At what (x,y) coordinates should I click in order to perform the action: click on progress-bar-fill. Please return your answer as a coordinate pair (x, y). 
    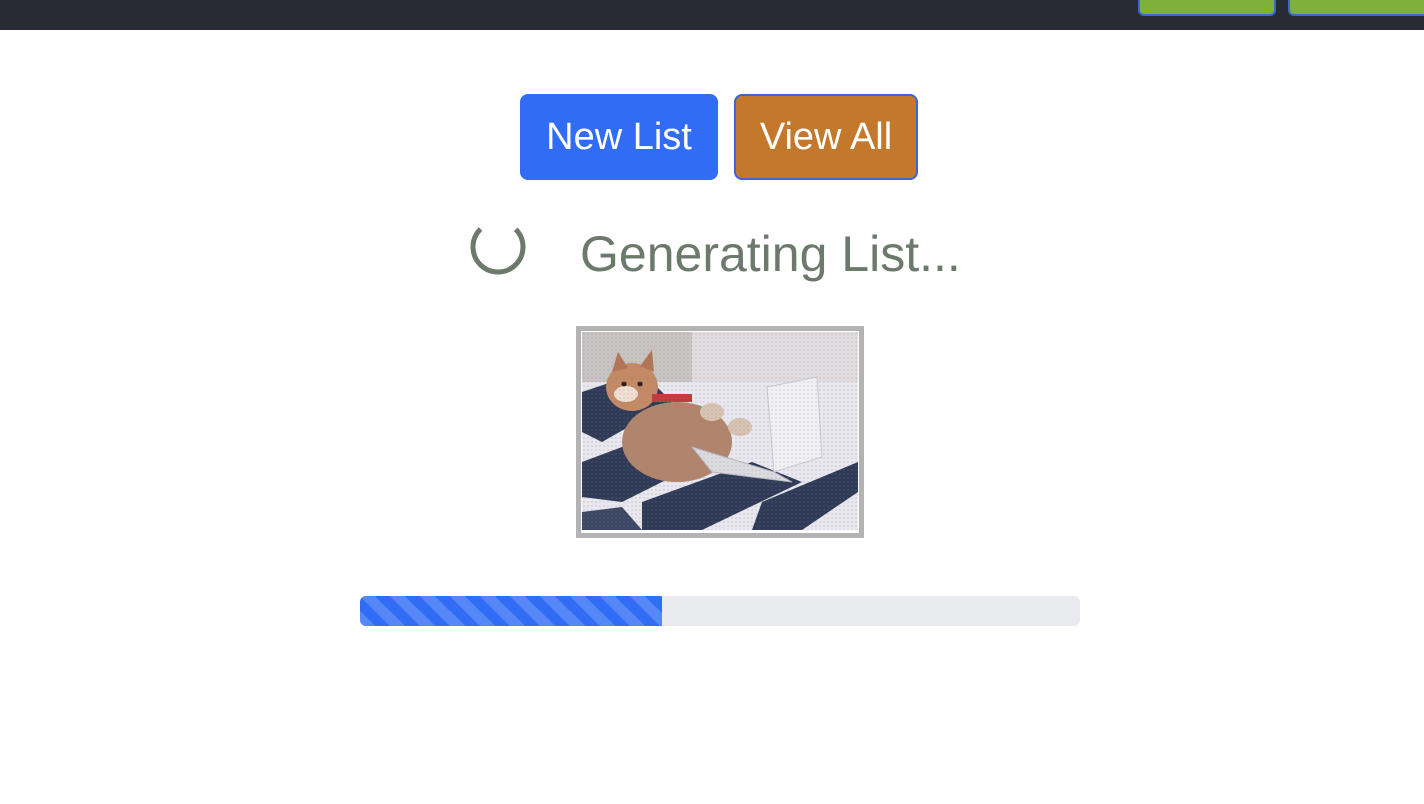
    Looking at the image, I should click on (511, 611).